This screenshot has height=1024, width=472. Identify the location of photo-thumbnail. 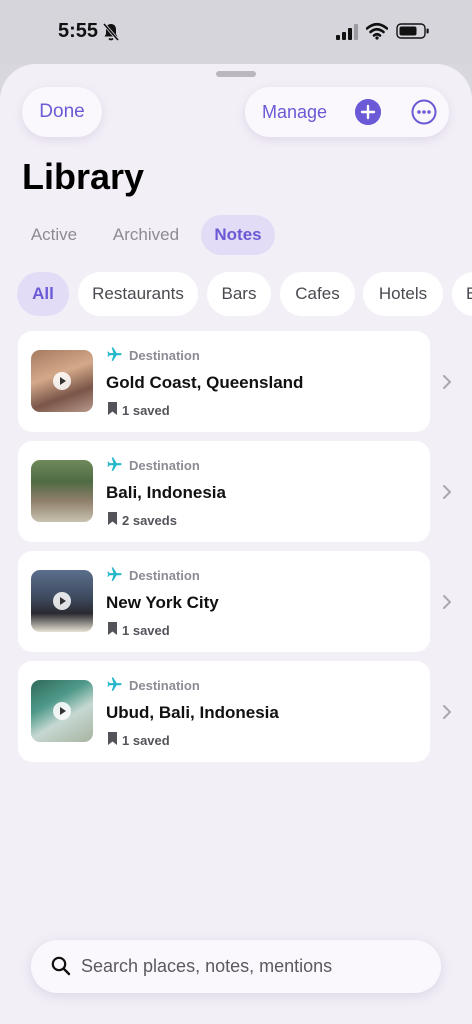
(62, 491).